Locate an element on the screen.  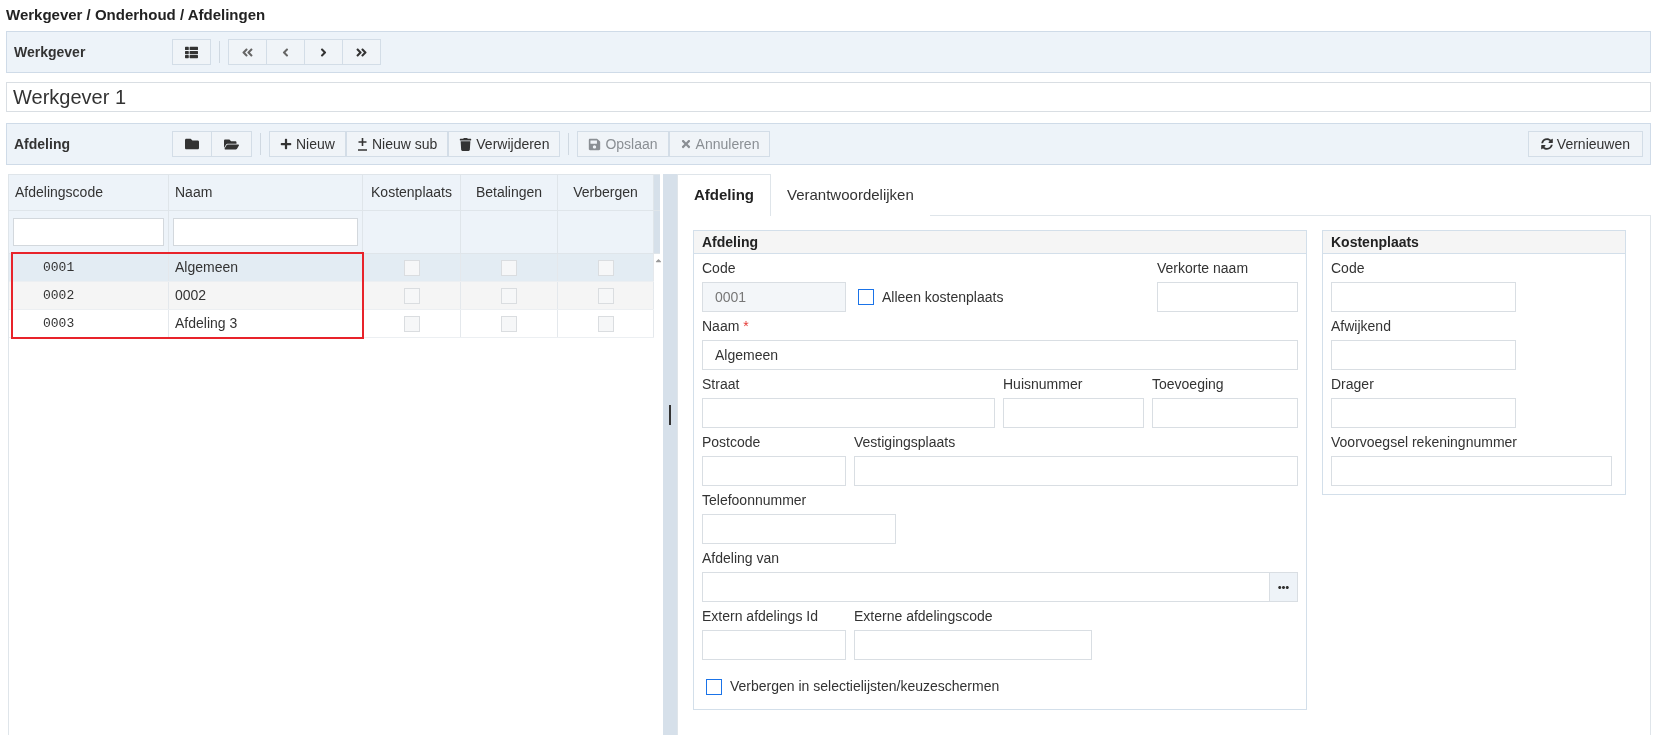
panel-title: Kostenplaats is located at coordinates (1375, 242).